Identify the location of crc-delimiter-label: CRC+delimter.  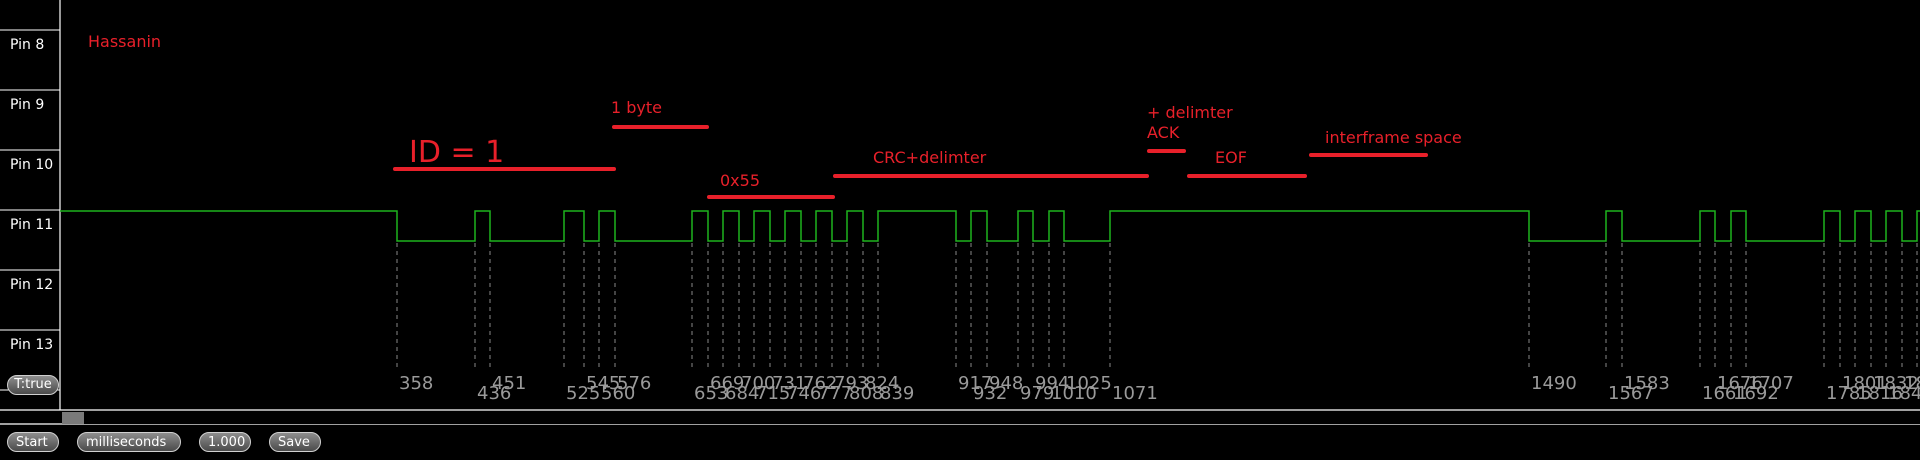
(930, 157).